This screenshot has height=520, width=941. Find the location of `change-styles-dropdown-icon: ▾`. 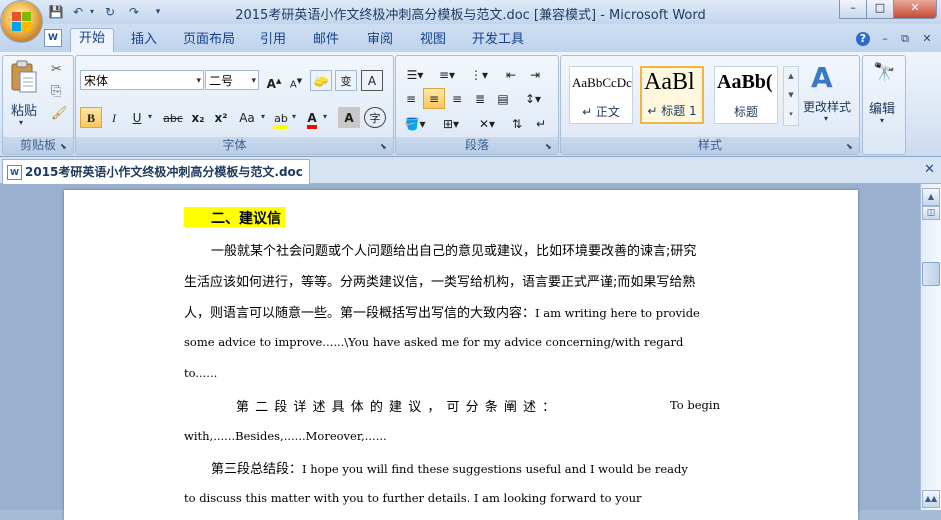

change-styles-dropdown-icon: ▾ is located at coordinates (826, 118).